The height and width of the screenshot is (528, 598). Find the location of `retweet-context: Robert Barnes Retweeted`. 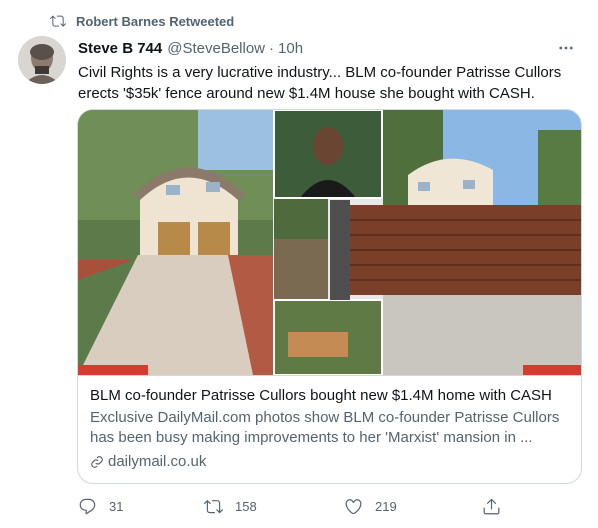

retweet-context: Robert Barnes Retweeted is located at coordinates (142, 21).